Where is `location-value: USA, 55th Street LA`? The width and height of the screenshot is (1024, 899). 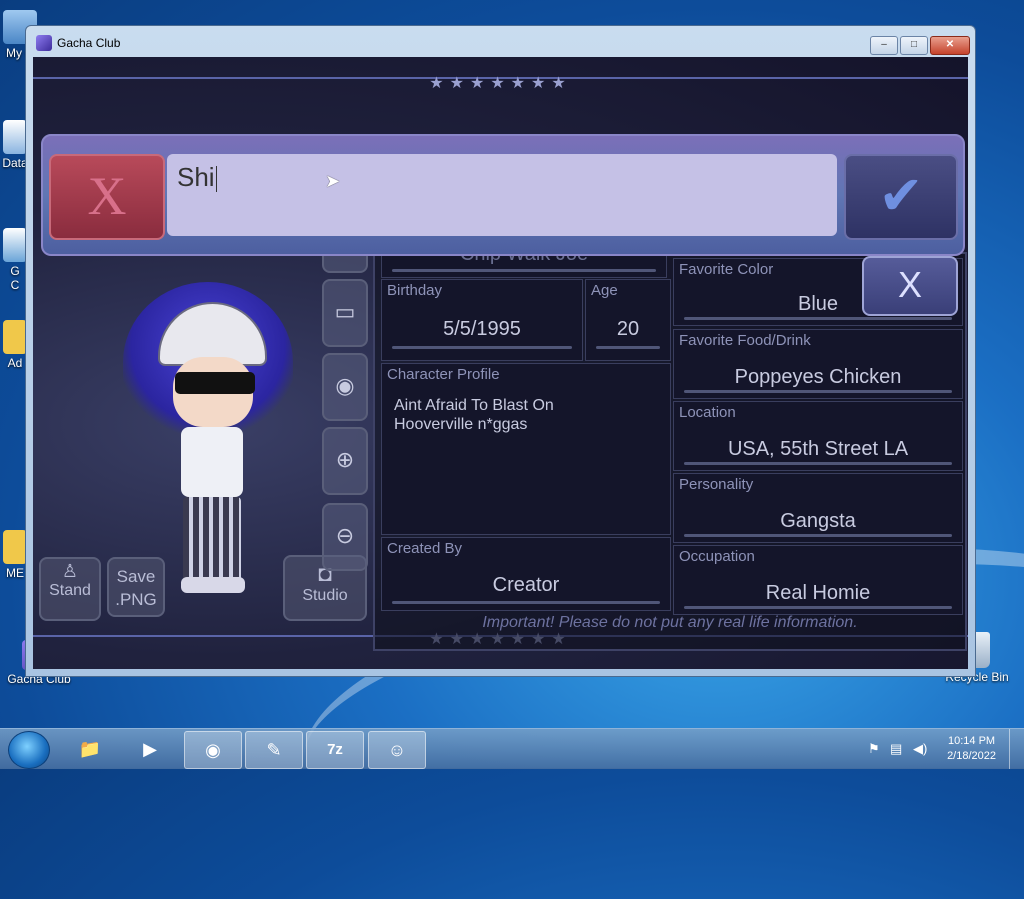
location-value: USA, 55th Street LA is located at coordinates (818, 449).